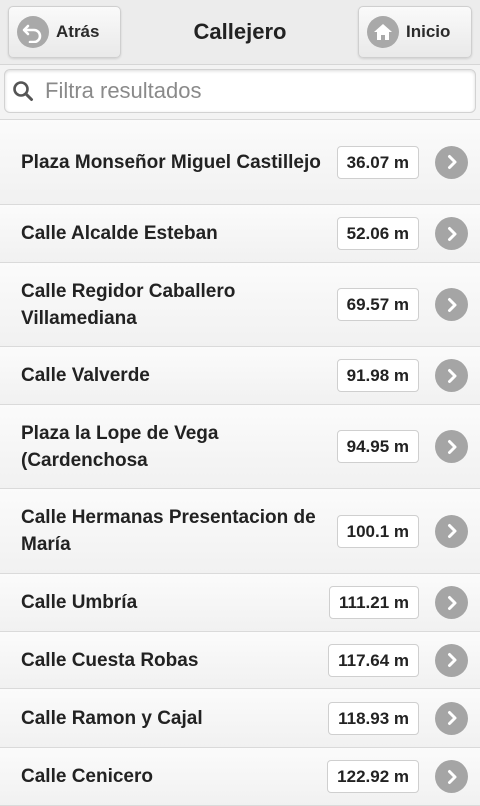 The width and height of the screenshot is (480, 806). I want to click on street-name: Calle Alcalde Esteban, so click(119, 233).